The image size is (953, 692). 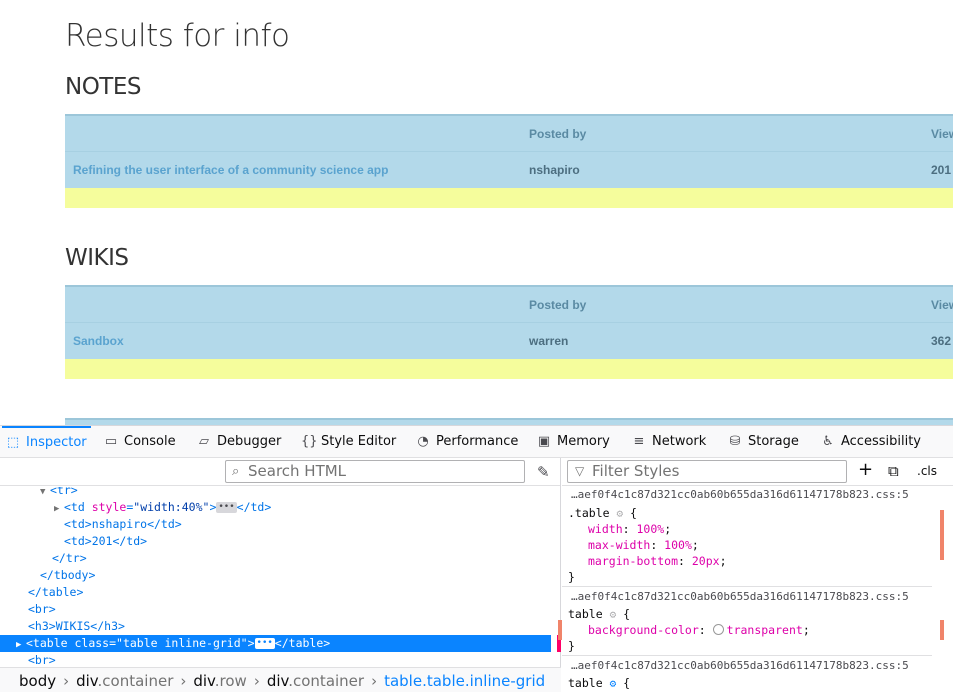 What do you see at coordinates (103, 87) in the screenshot?
I see `section-heading-notes: NOTES` at bounding box center [103, 87].